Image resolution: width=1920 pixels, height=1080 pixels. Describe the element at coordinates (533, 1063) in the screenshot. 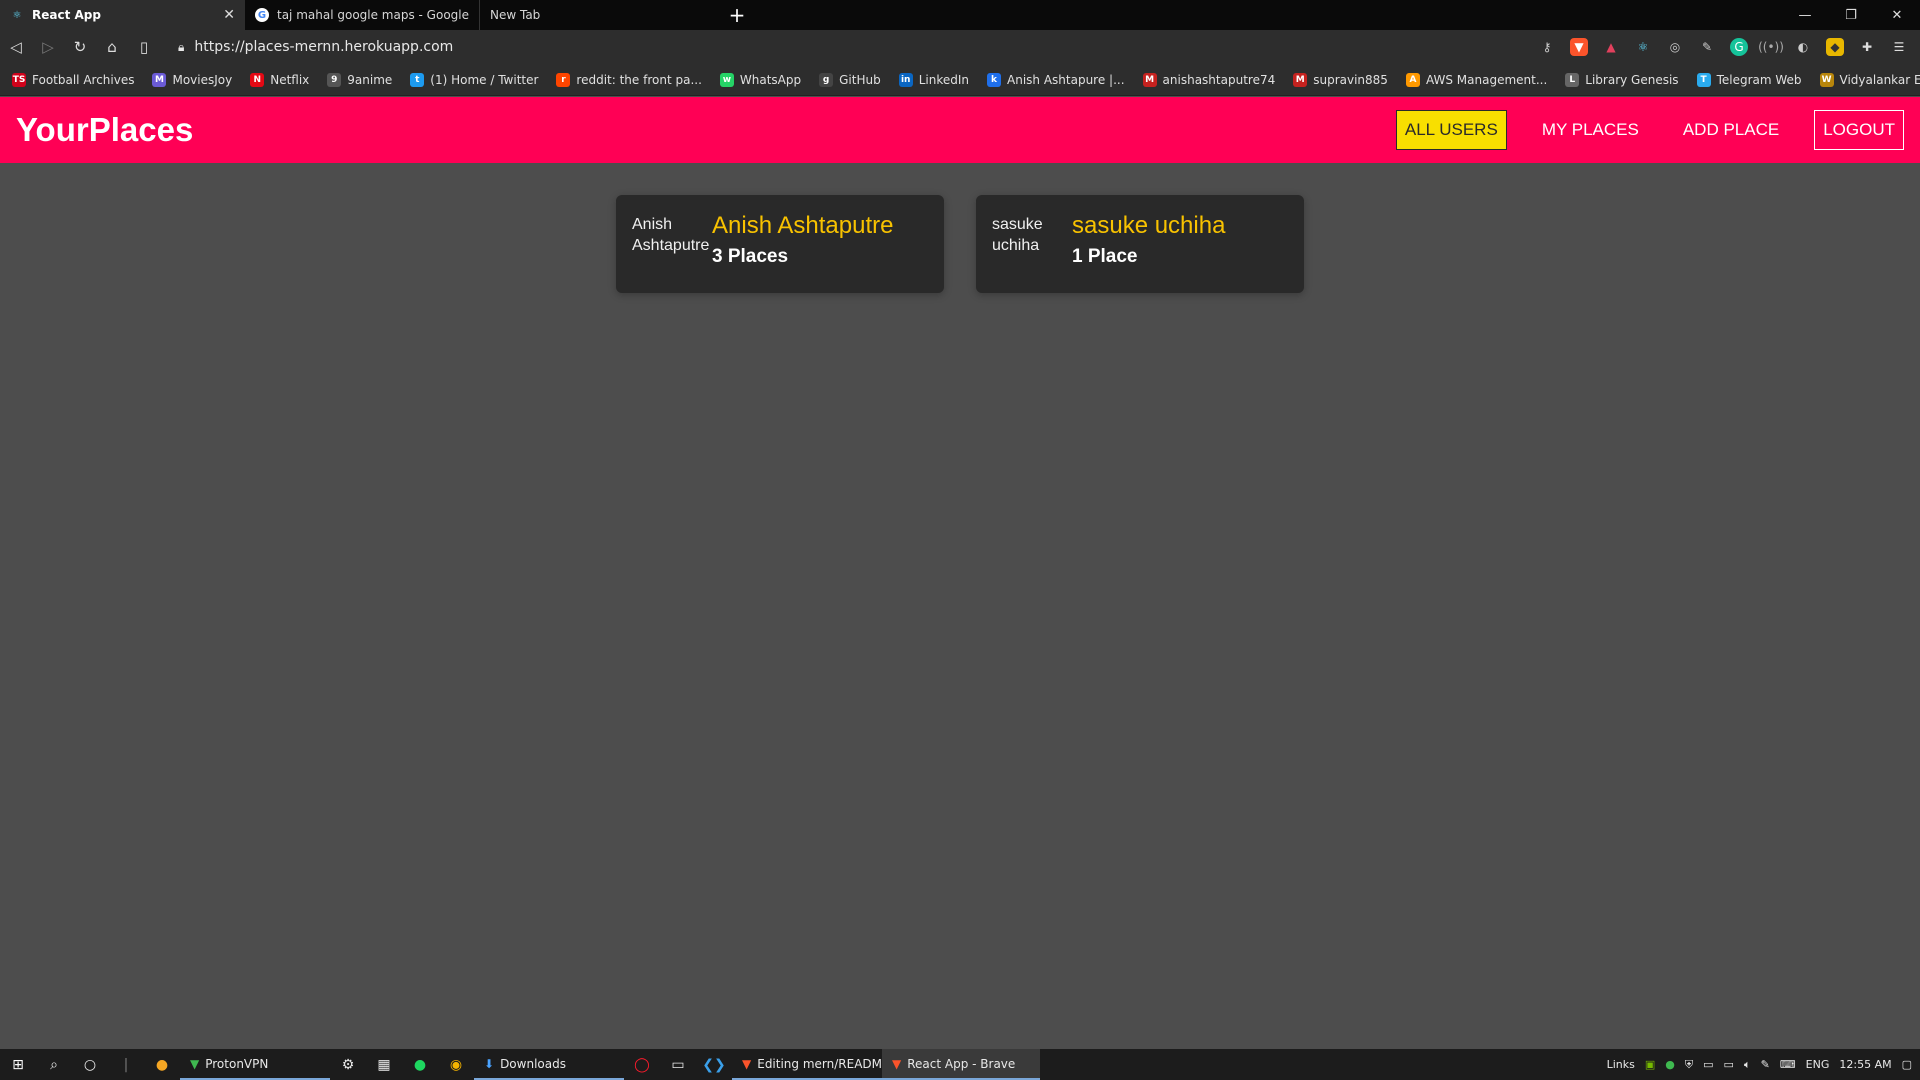

I see `taskbar-app-label: Downloads` at that location.